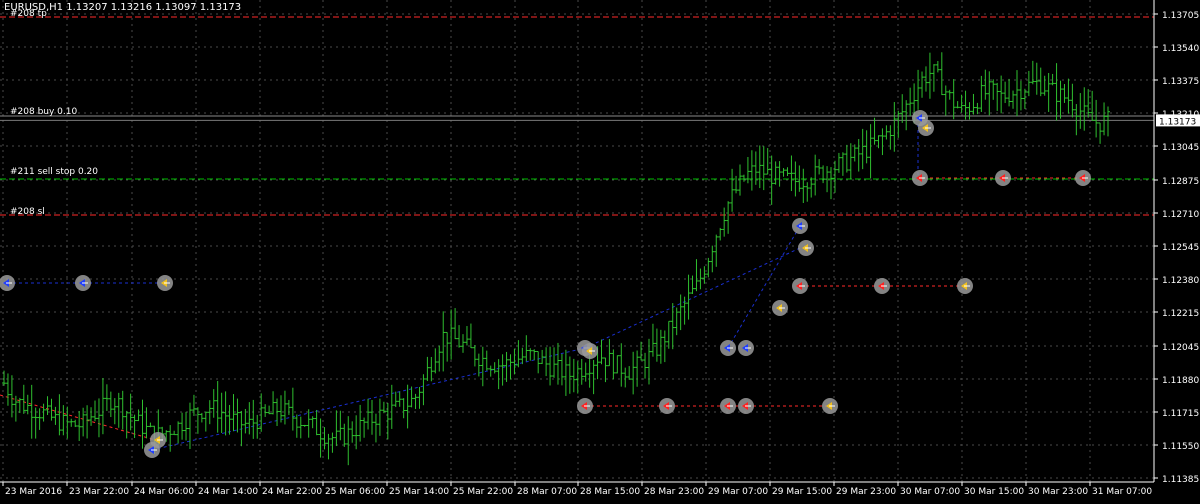  What do you see at coordinates (994, 492) in the screenshot?
I see `x-tick-label: 30 Mar 15:00` at bounding box center [994, 492].